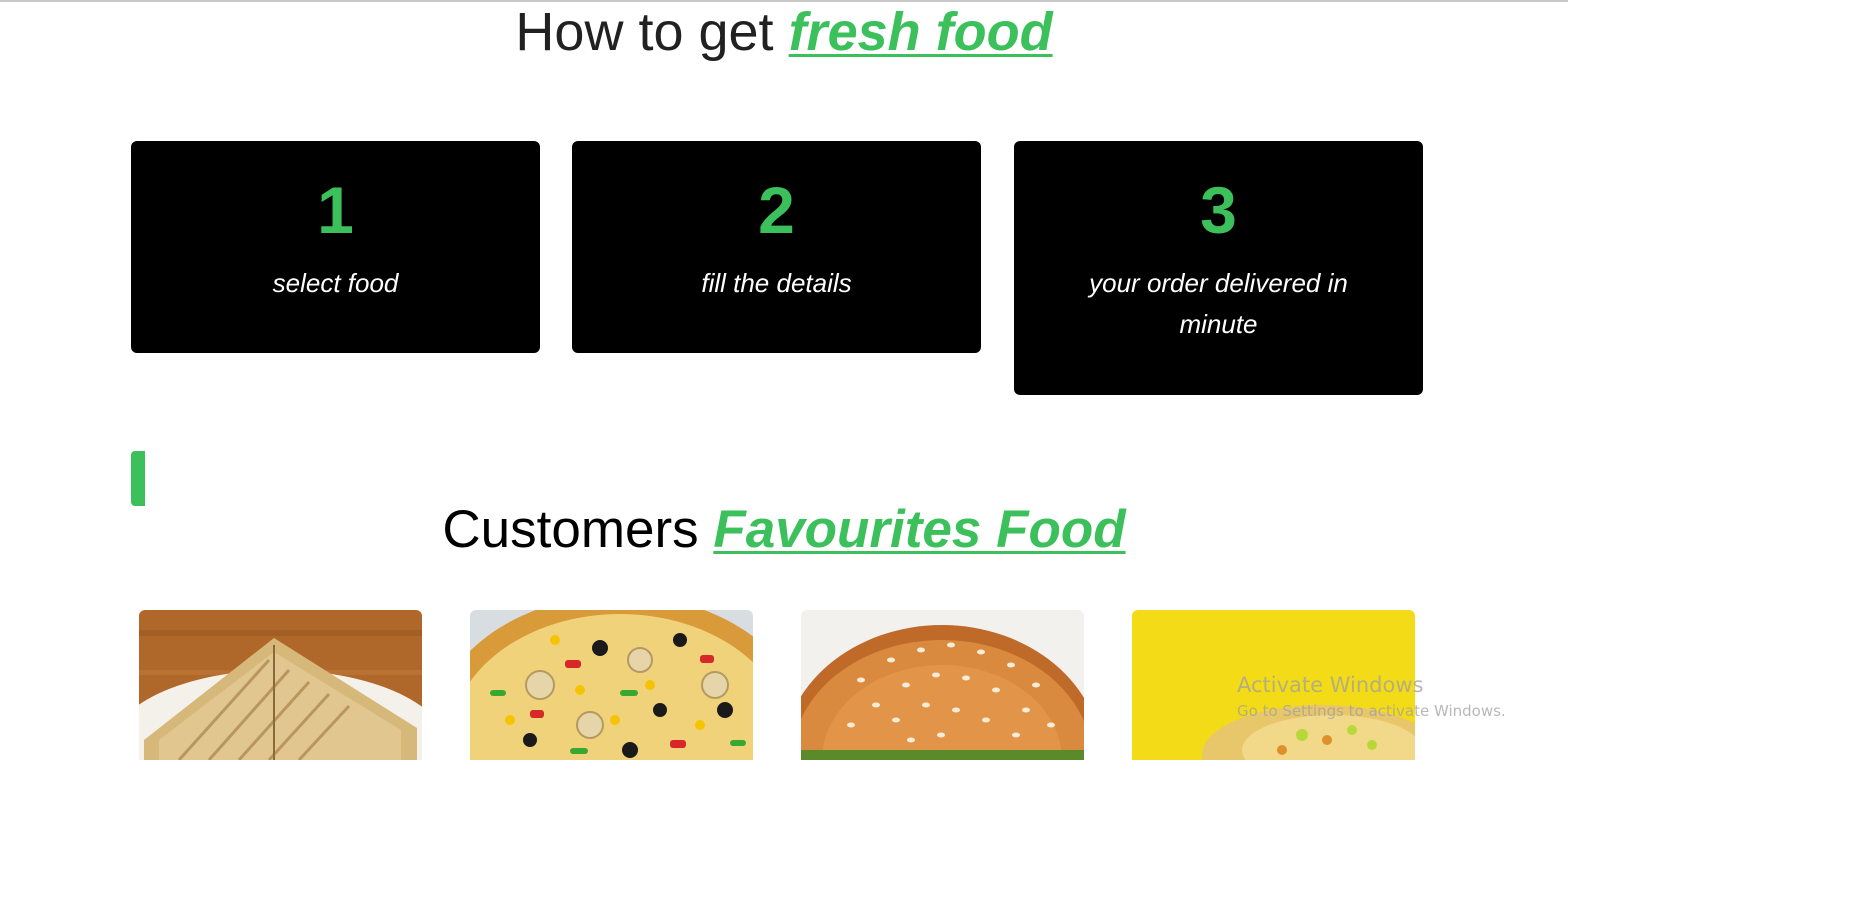 This screenshot has height=900, width=1876. I want to click on step-text: fill the details, so click(776, 283).